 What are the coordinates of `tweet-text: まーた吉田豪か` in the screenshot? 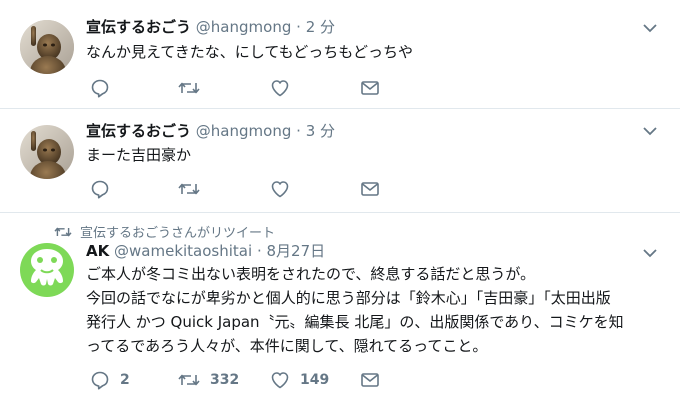 It's located at (139, 155).